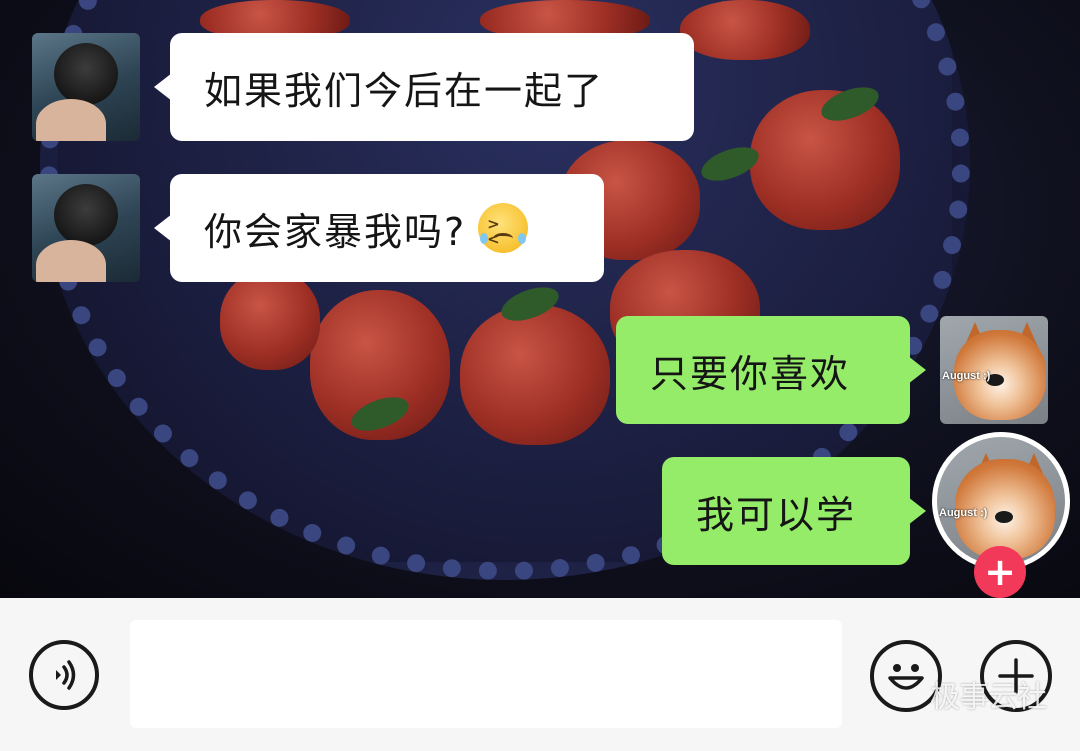 This screenshot has height=751, width=1080. I want to click on message-text: 只要你喜欢, so click(750, 373).